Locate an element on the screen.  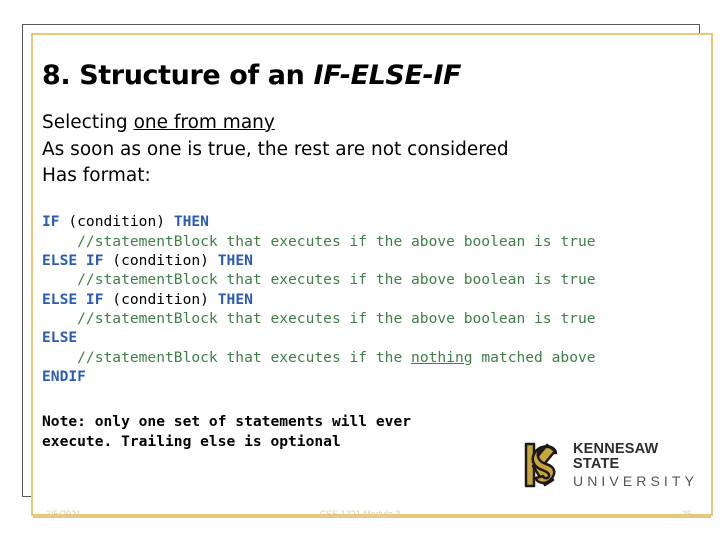
code-line: ELSE is located at coordinates (367, 337).